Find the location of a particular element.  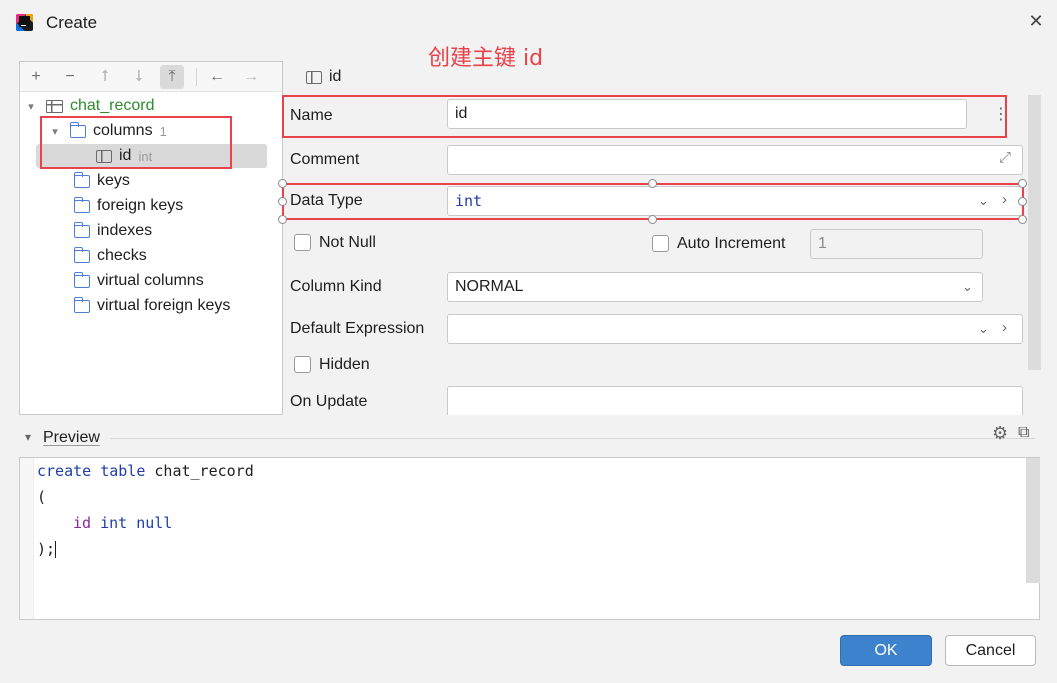

code-end: ); is located at coordinates (46, 549).